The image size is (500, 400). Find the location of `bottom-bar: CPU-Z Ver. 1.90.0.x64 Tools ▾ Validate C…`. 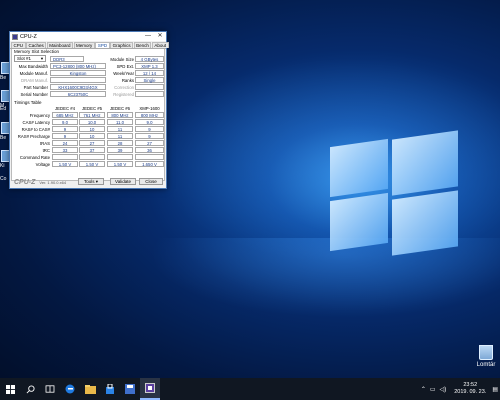

bottom-bar: CPU-Z Ver. 1.90.0.x64 Tools ▾ Validate C… is located at coordinates (87, 182).